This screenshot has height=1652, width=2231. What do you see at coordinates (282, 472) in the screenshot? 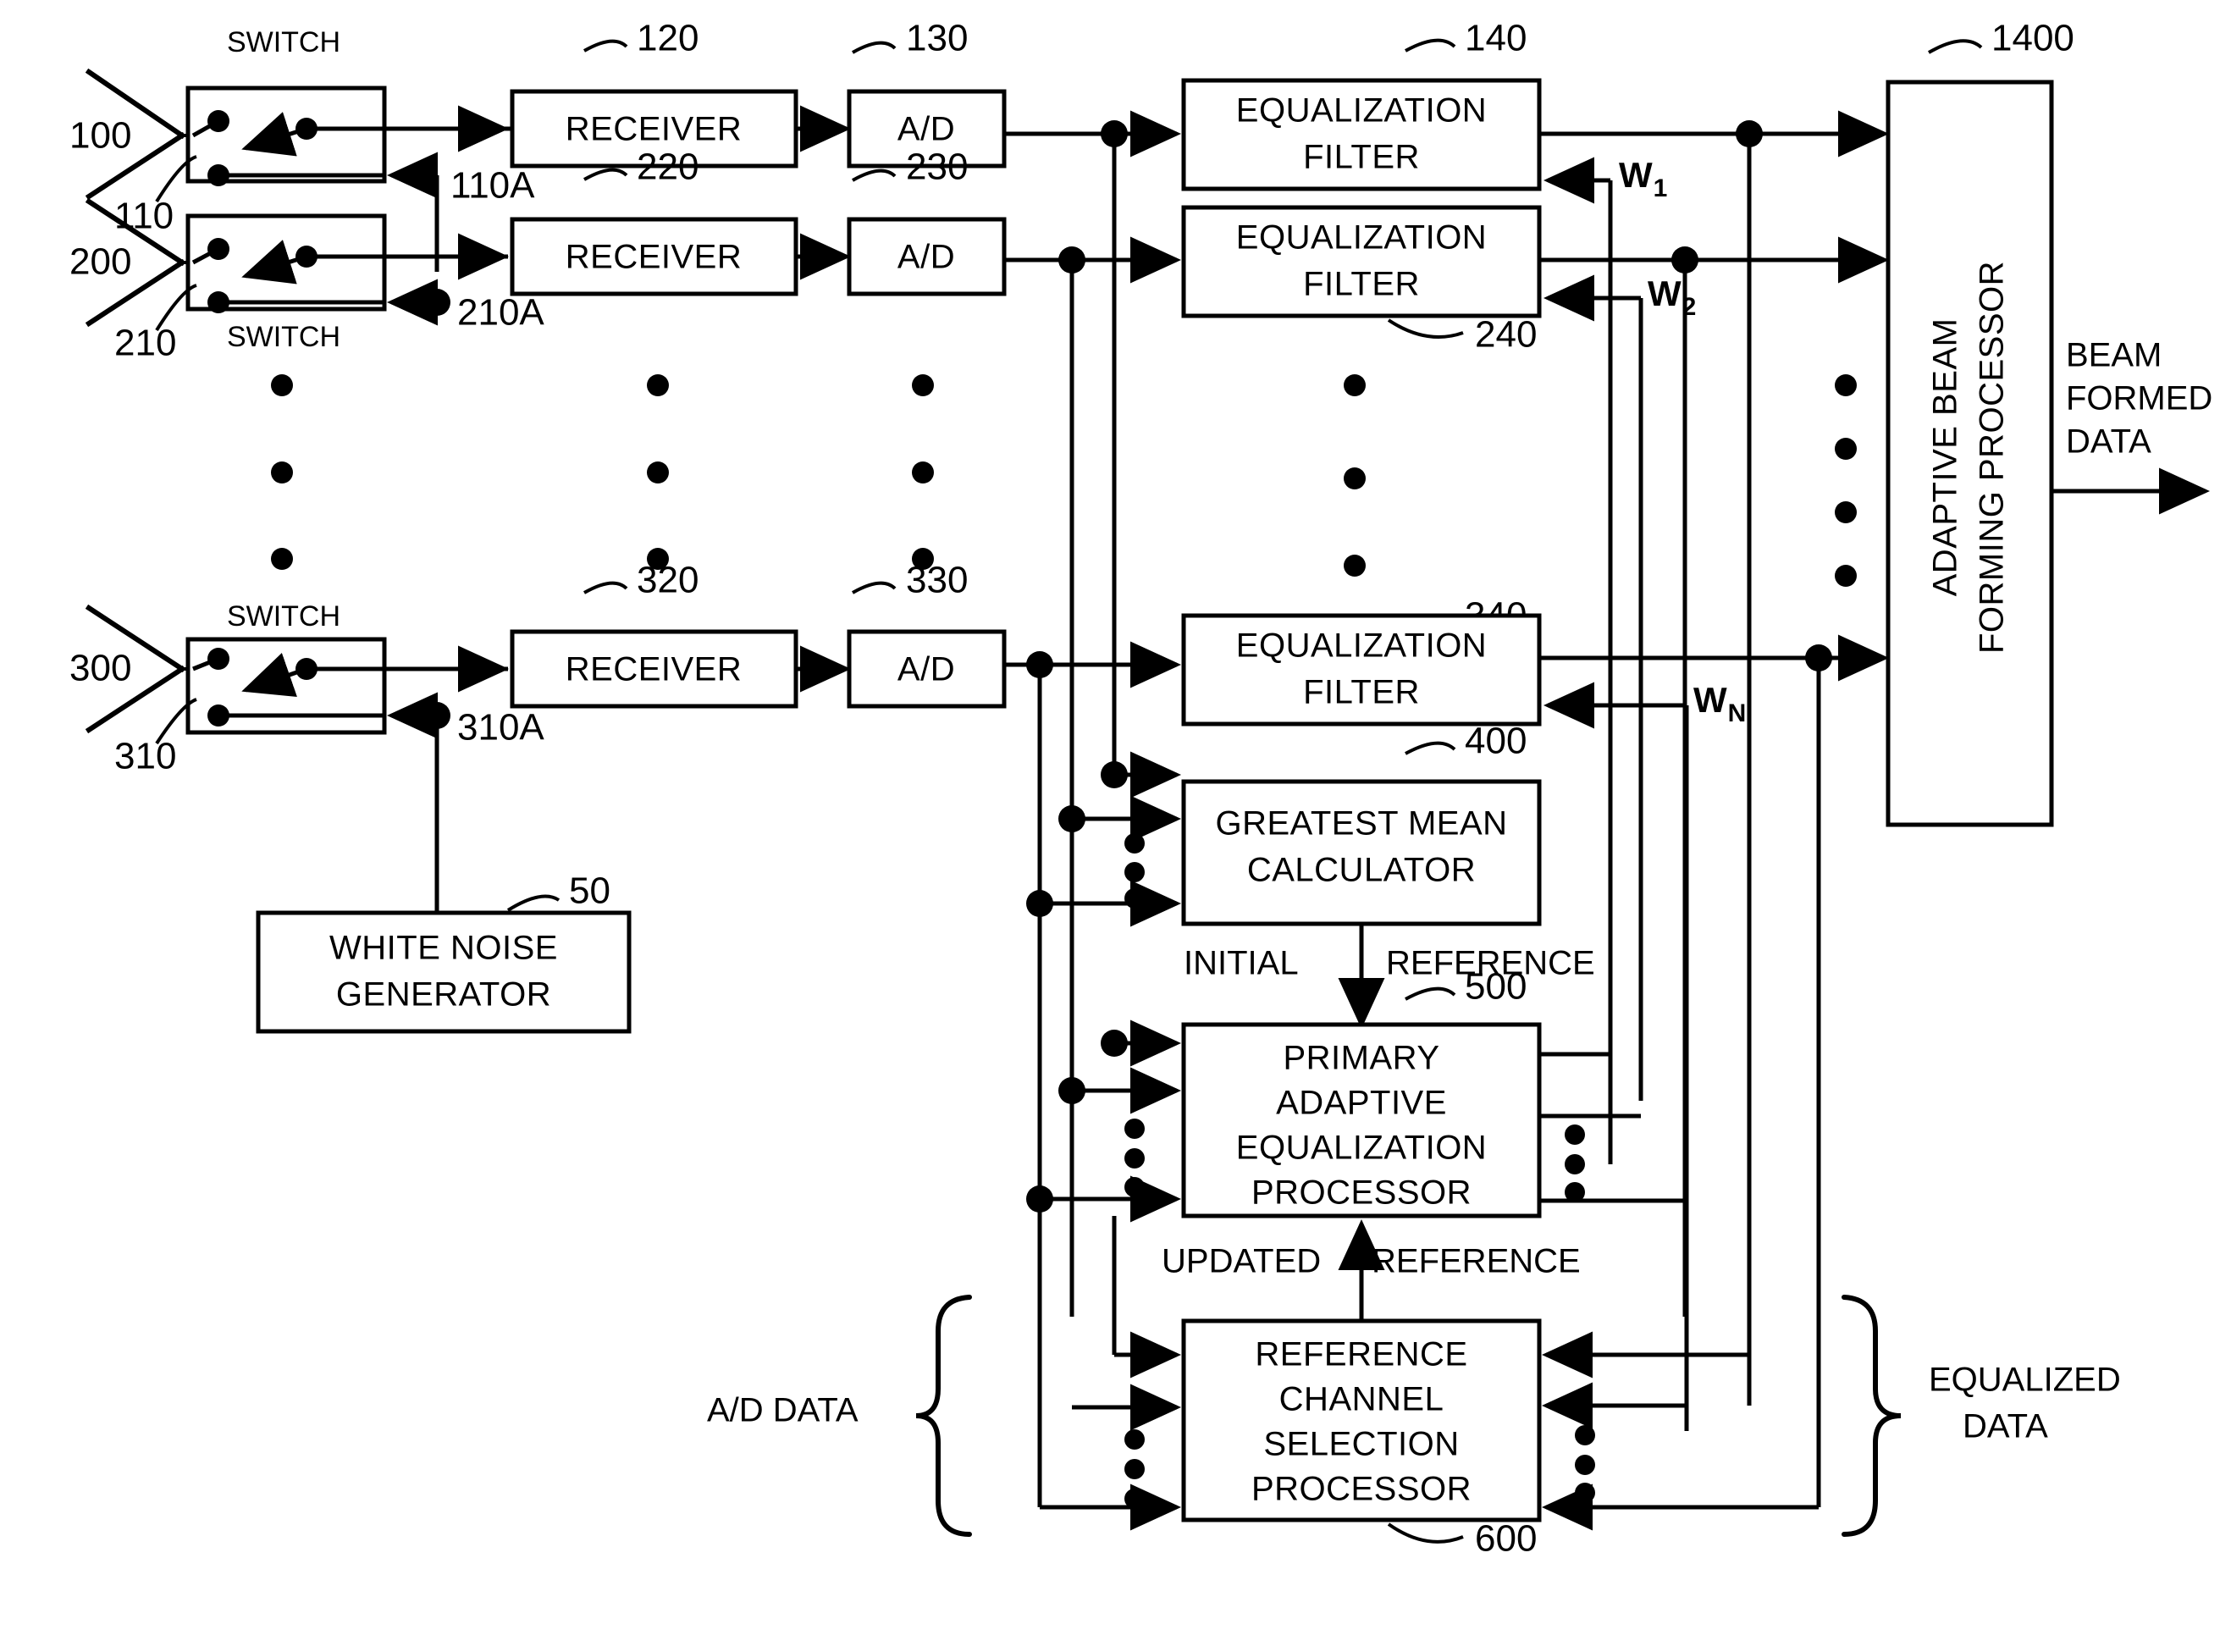
I see `vertical-ellipsis-antennas` at bounding box center [282, 472].